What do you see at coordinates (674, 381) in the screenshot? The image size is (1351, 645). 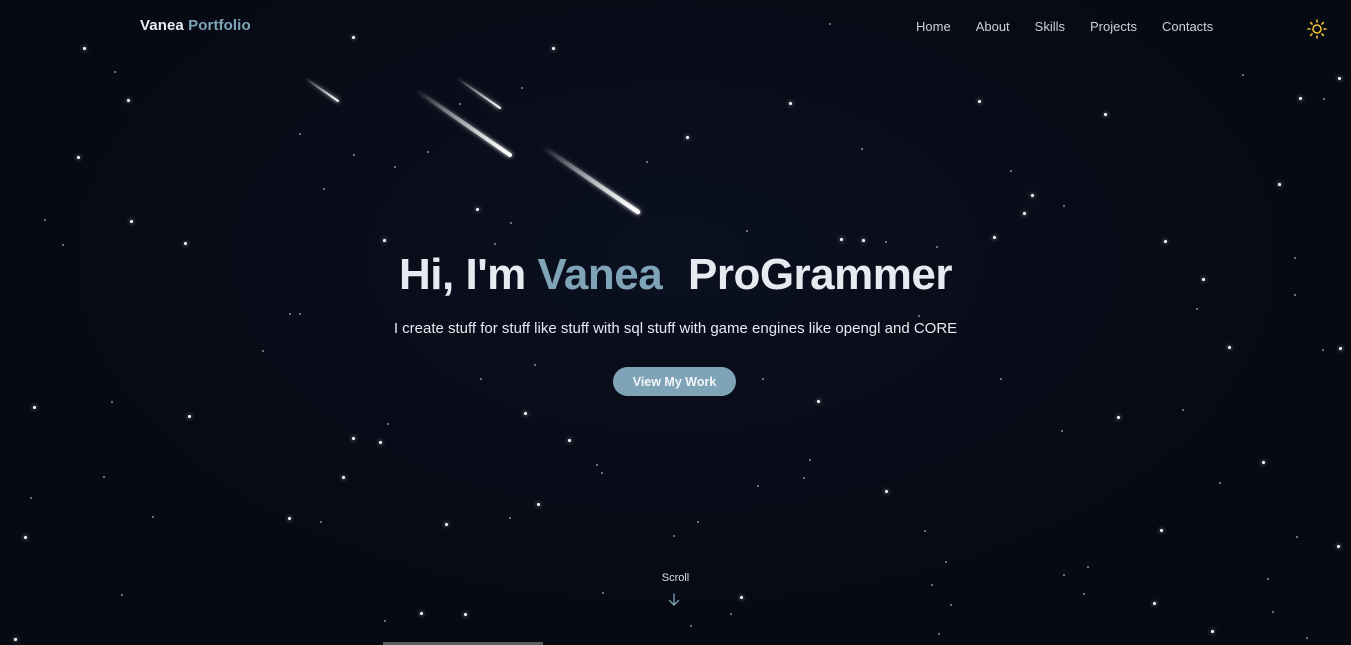 I see `view-my-work-button: View My Work` at bounding box center [674, 381].